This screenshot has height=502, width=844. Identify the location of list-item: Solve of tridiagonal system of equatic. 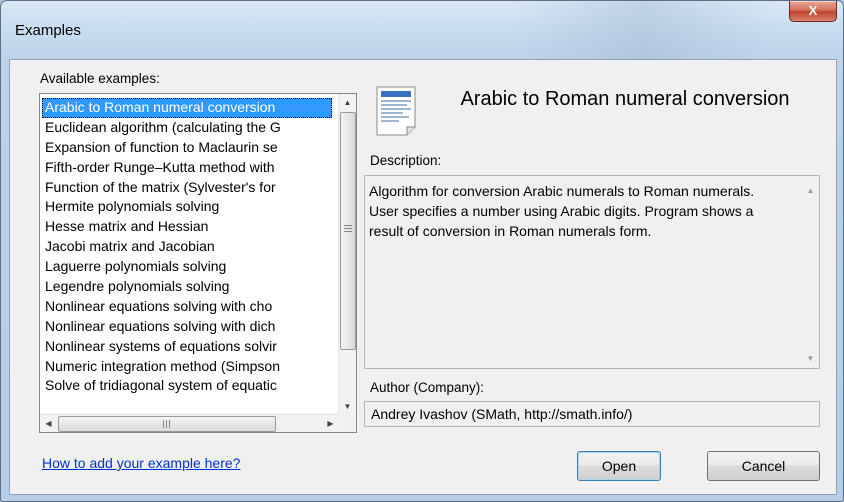
(187, 386).